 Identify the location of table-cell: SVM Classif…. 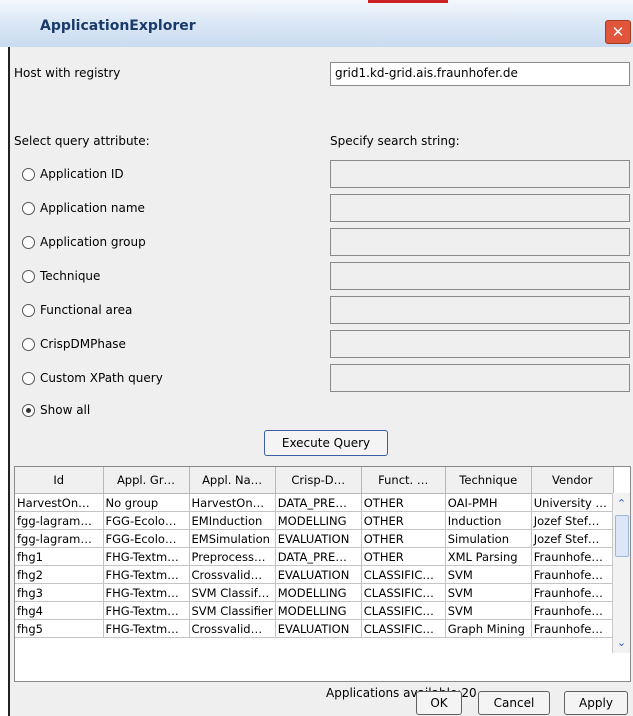
(232, 592).